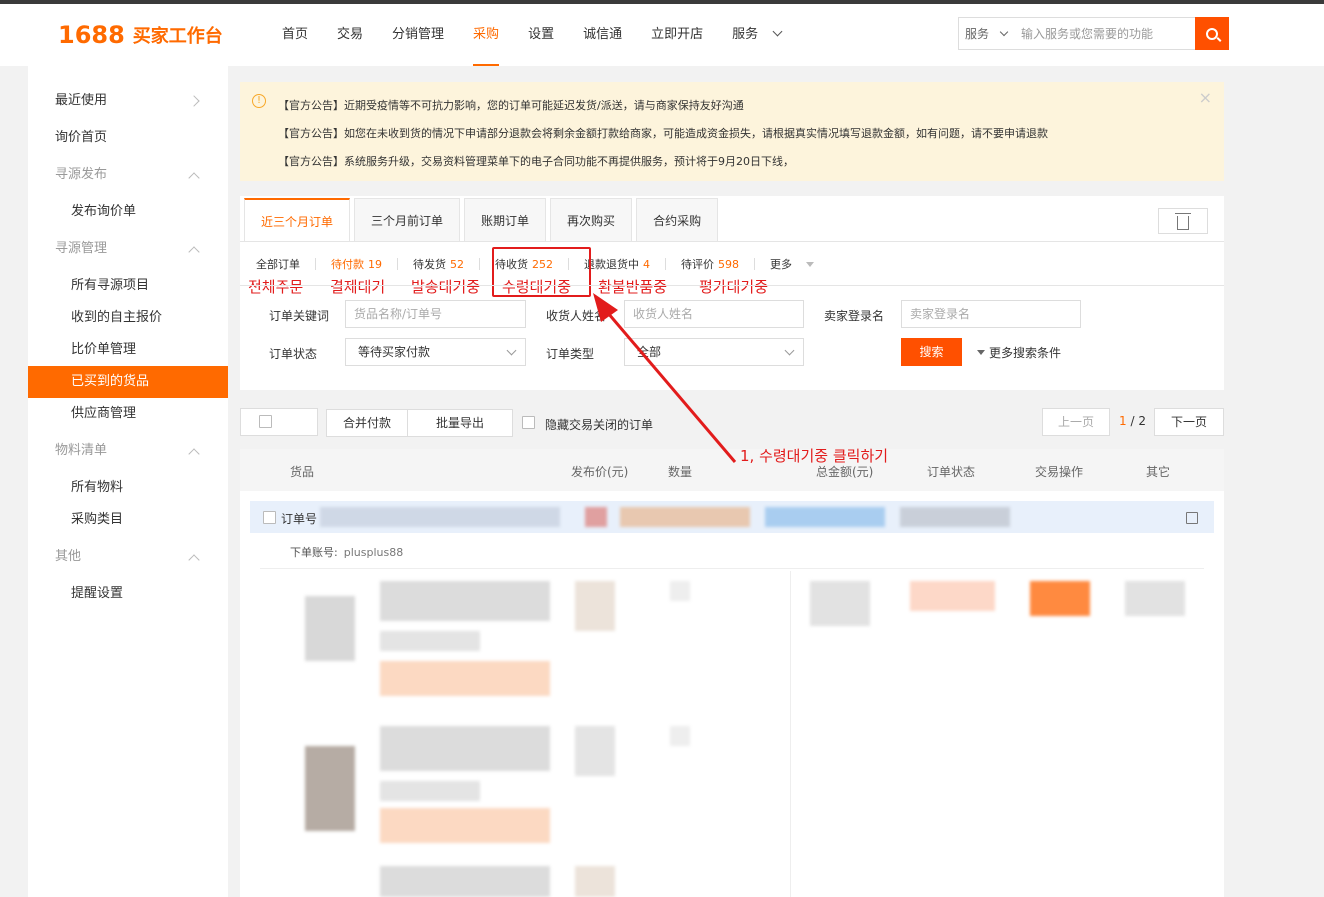 The image size is (1324, 897). I want to click on annotation-arrow-head, so click(605, 307).